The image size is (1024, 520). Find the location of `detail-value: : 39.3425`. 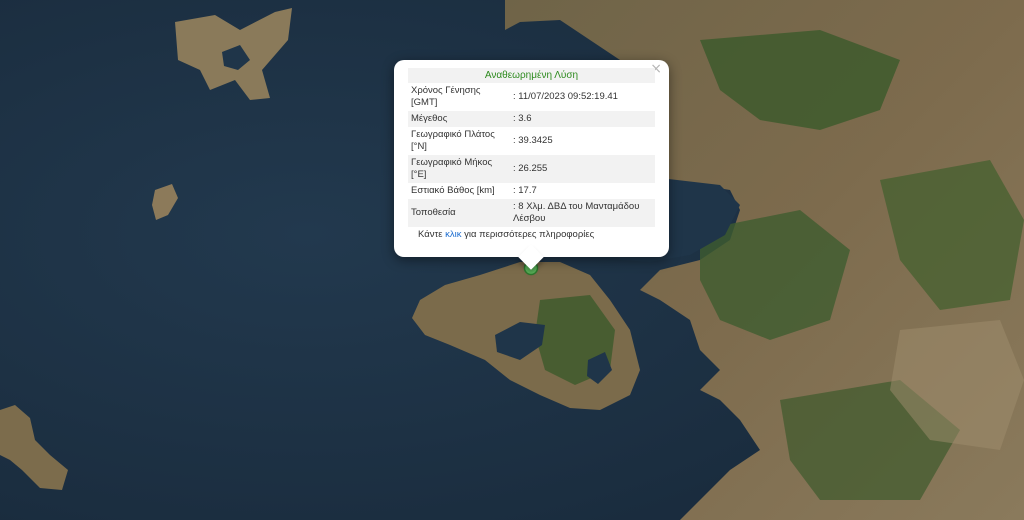

detail-value: : 39.3425 is located at coordinates (533, 140).